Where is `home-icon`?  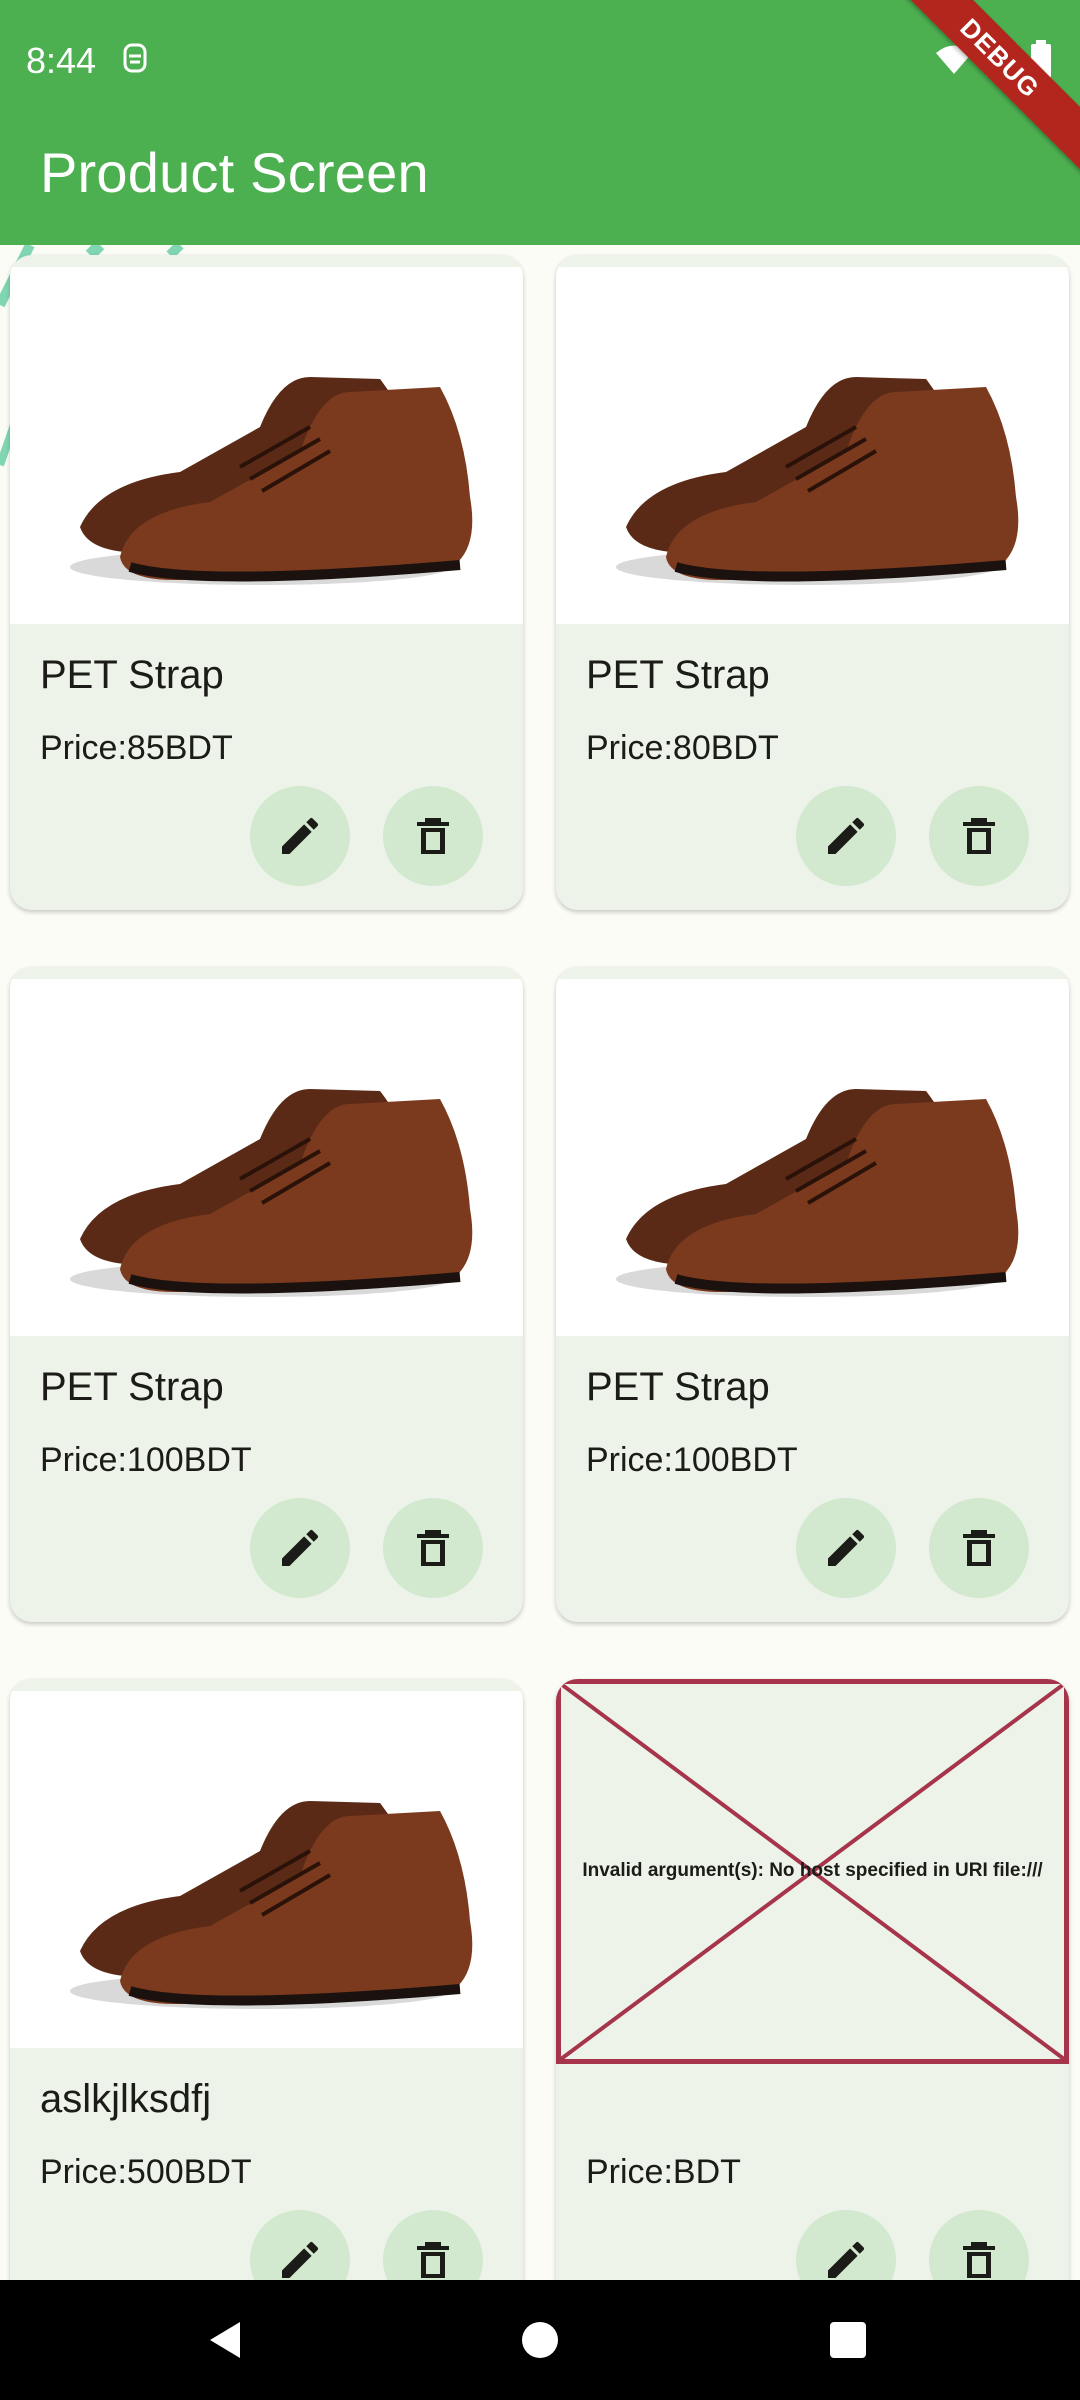
home-icon is located at coordinates (540, 2340).